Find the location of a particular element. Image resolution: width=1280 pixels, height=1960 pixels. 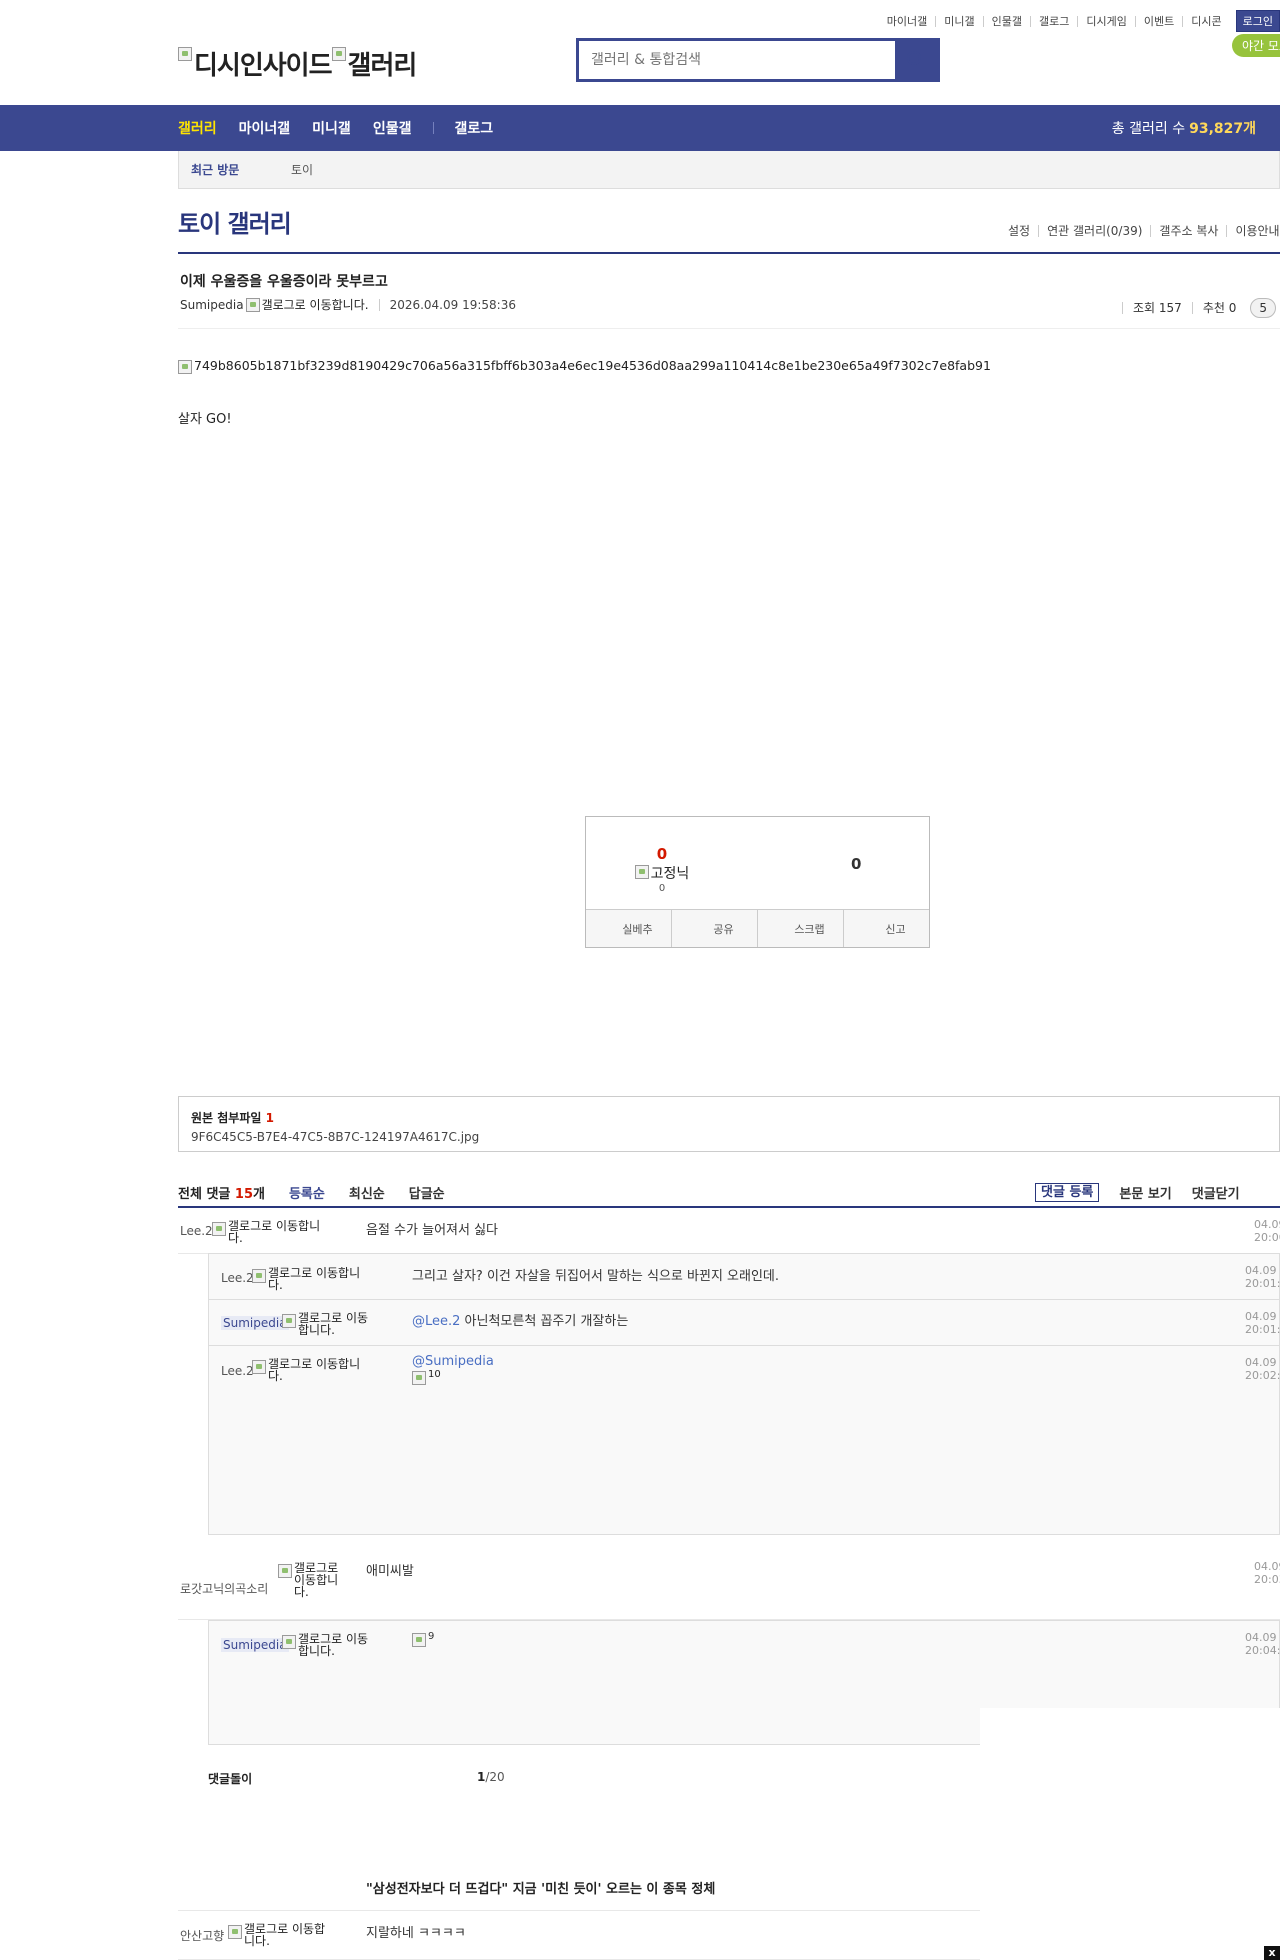

recommend-area: 0 고정닉 0 is located at coordinates (662, 869).